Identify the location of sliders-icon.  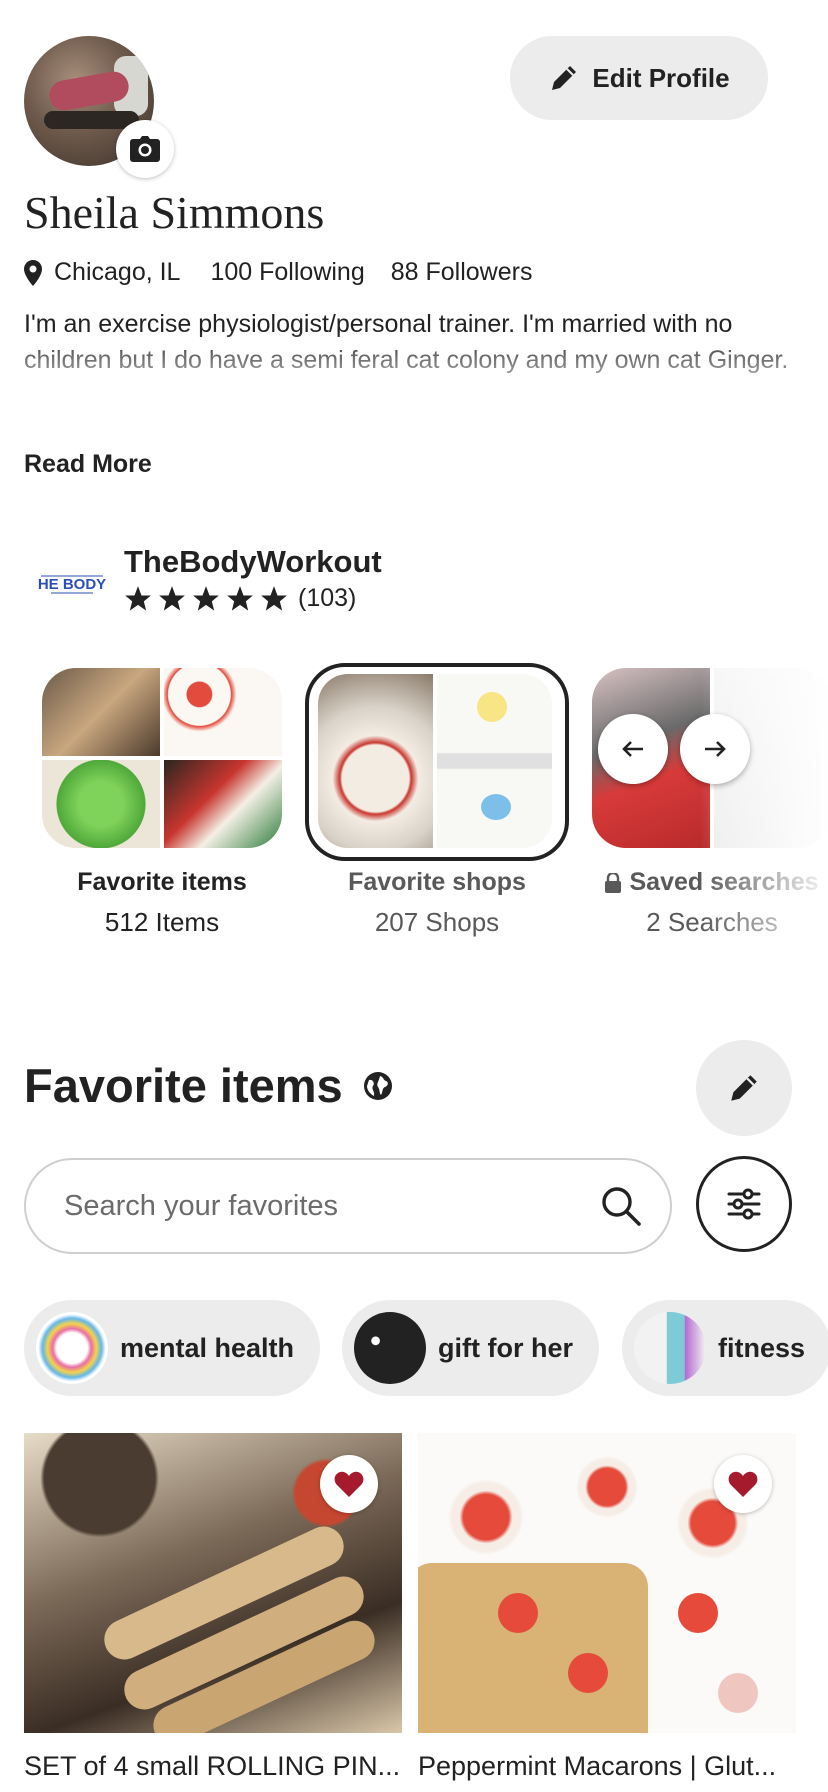
(744, 1204).